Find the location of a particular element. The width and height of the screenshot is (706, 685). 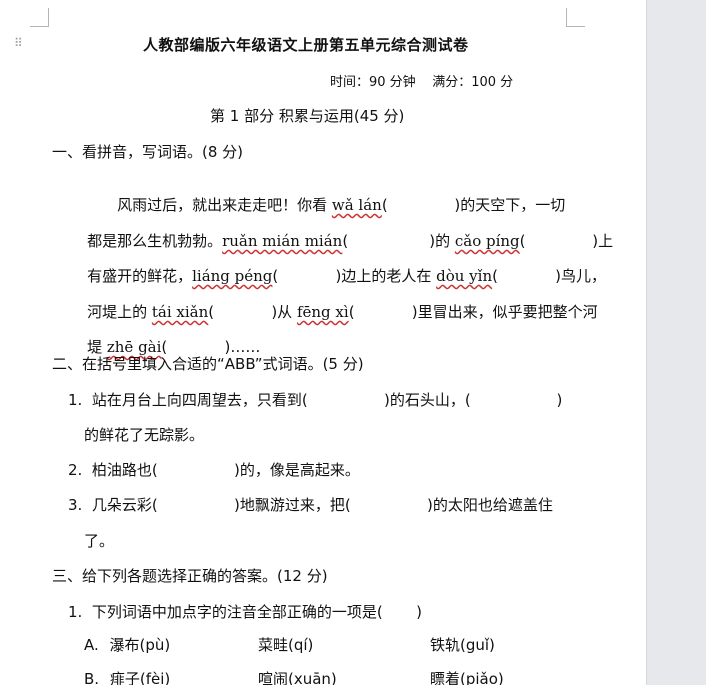

option-a: A. 瀑布(pù) is located at coordinates (127, 644).